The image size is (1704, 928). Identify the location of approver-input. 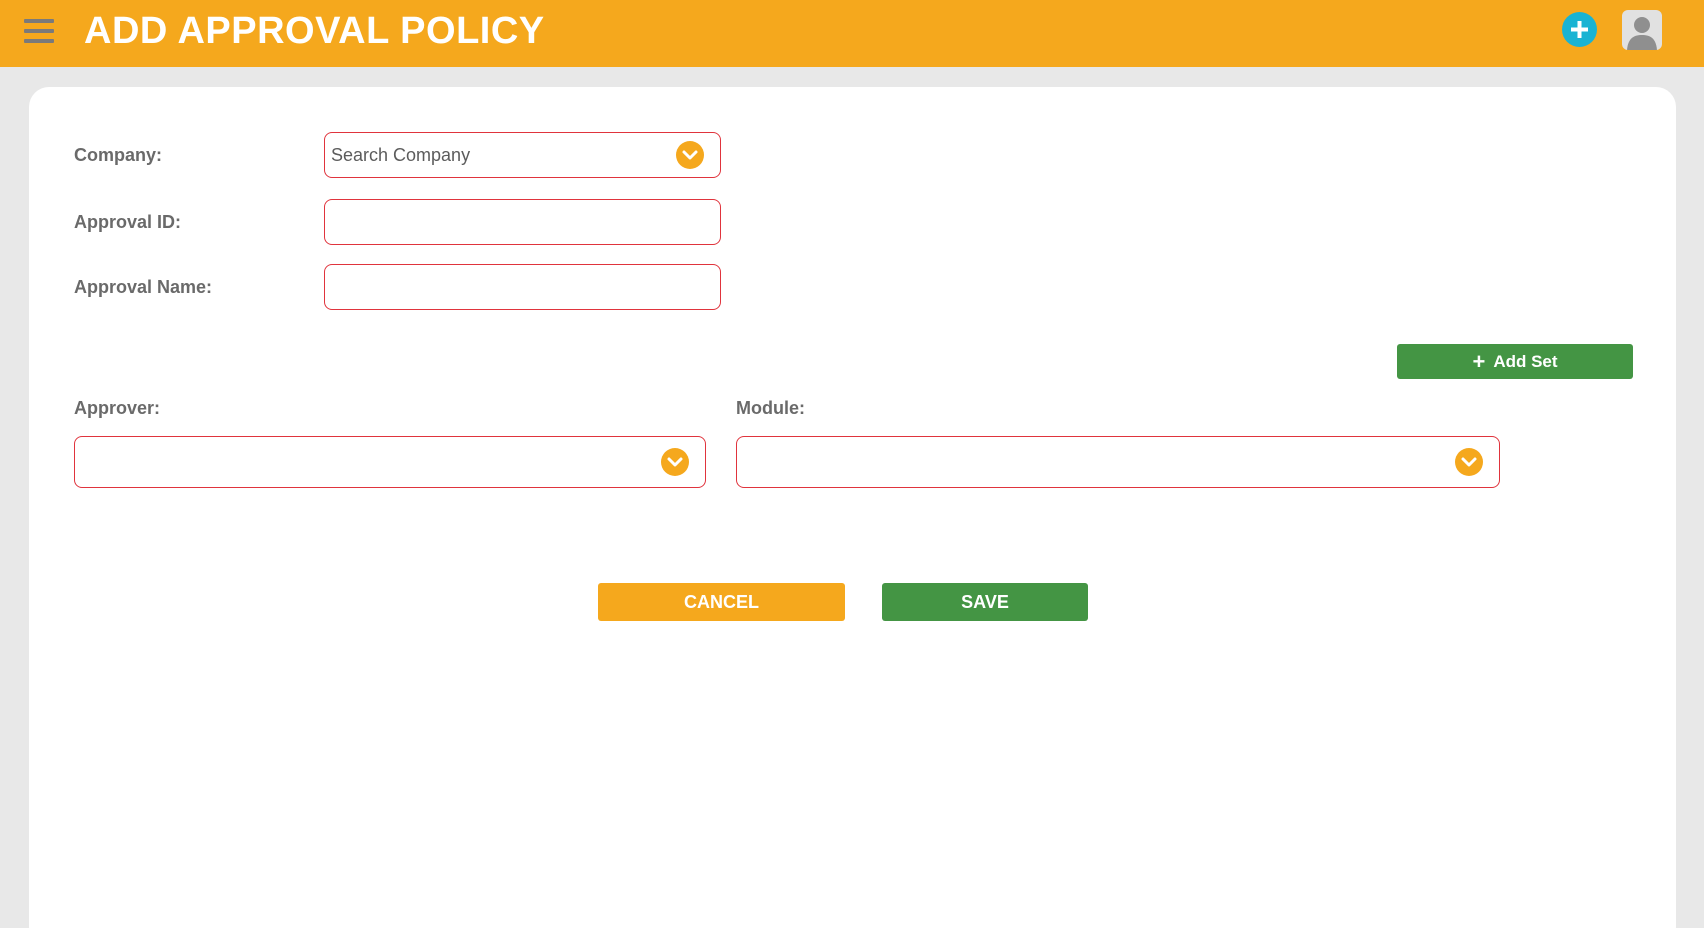
(390, 462).